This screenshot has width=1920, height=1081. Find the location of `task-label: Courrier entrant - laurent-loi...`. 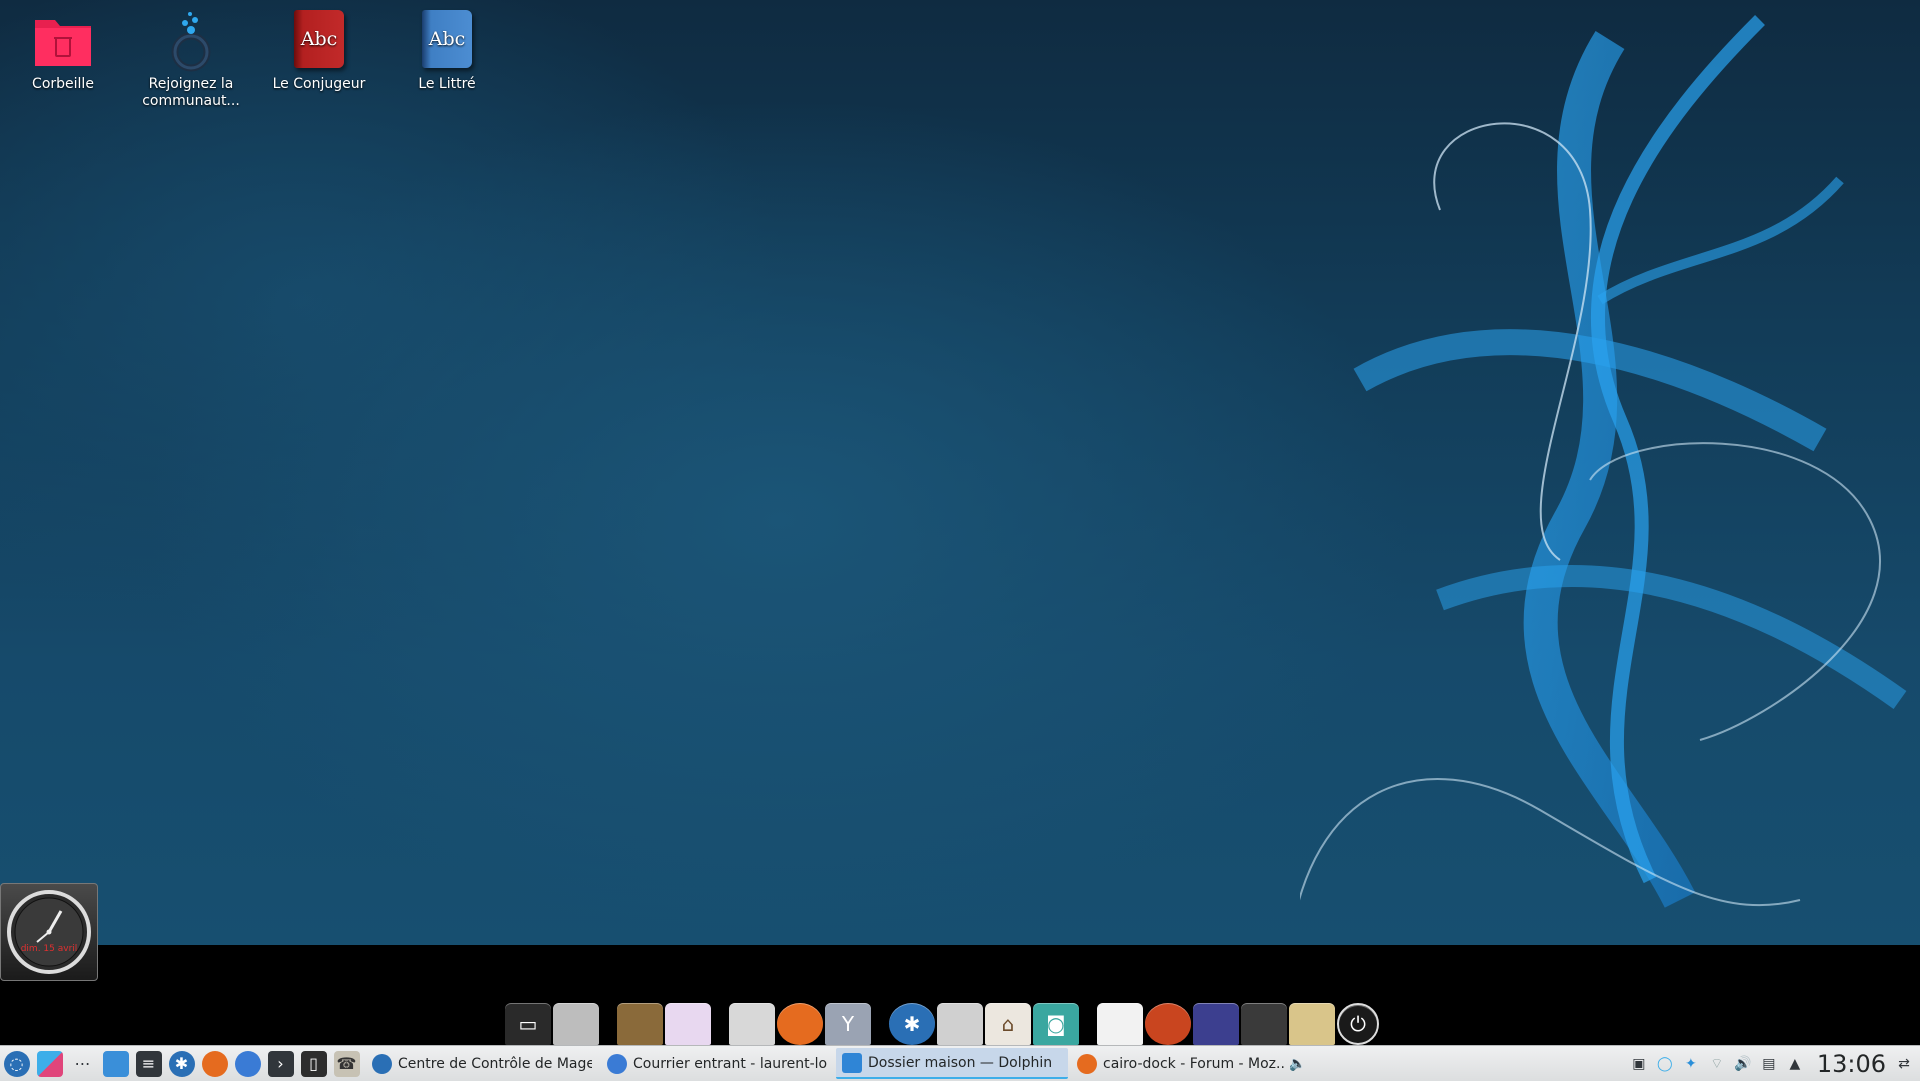

task-label: Courrier entrant - laurent-loi... is located at coordinates (730, 1063).